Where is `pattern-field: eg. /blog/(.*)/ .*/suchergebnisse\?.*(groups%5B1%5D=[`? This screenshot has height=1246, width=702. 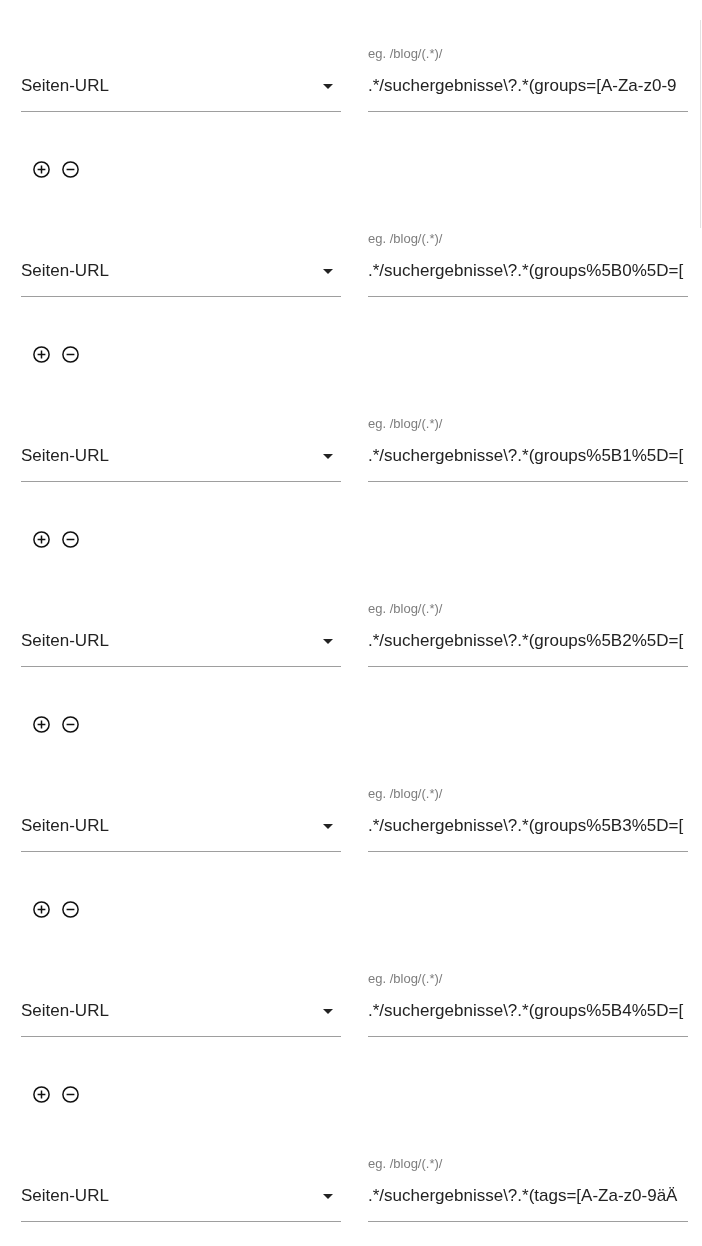
pattern-field: eg. /blog/(.*)/ .*/suchergebnisse\?.*(groups%5B1%5D=[ is located at coordinates (528, 449).